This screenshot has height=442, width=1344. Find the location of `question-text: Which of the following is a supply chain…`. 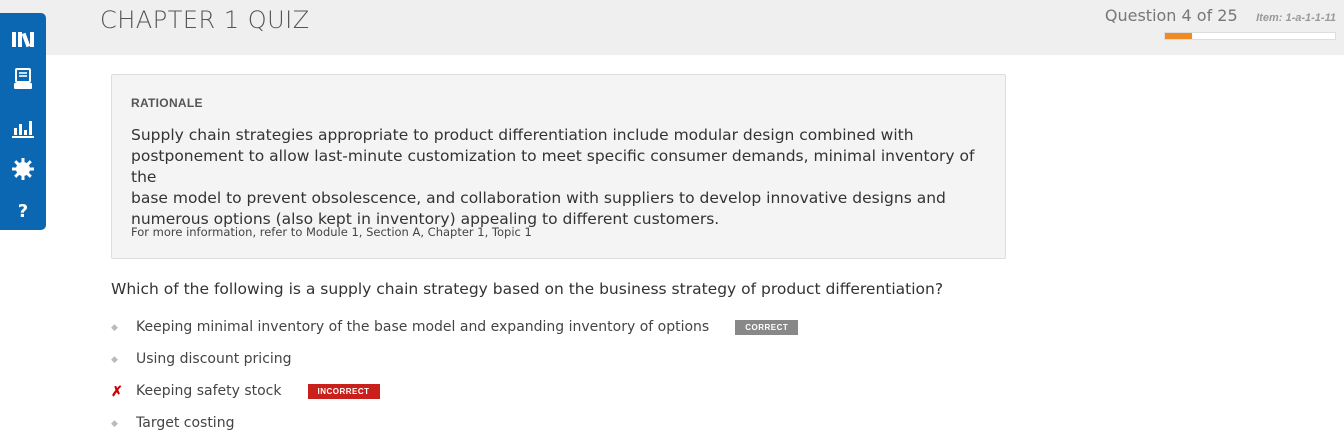

question-text: Which of the following is a supply chain… is located at coordinates (527, 289).